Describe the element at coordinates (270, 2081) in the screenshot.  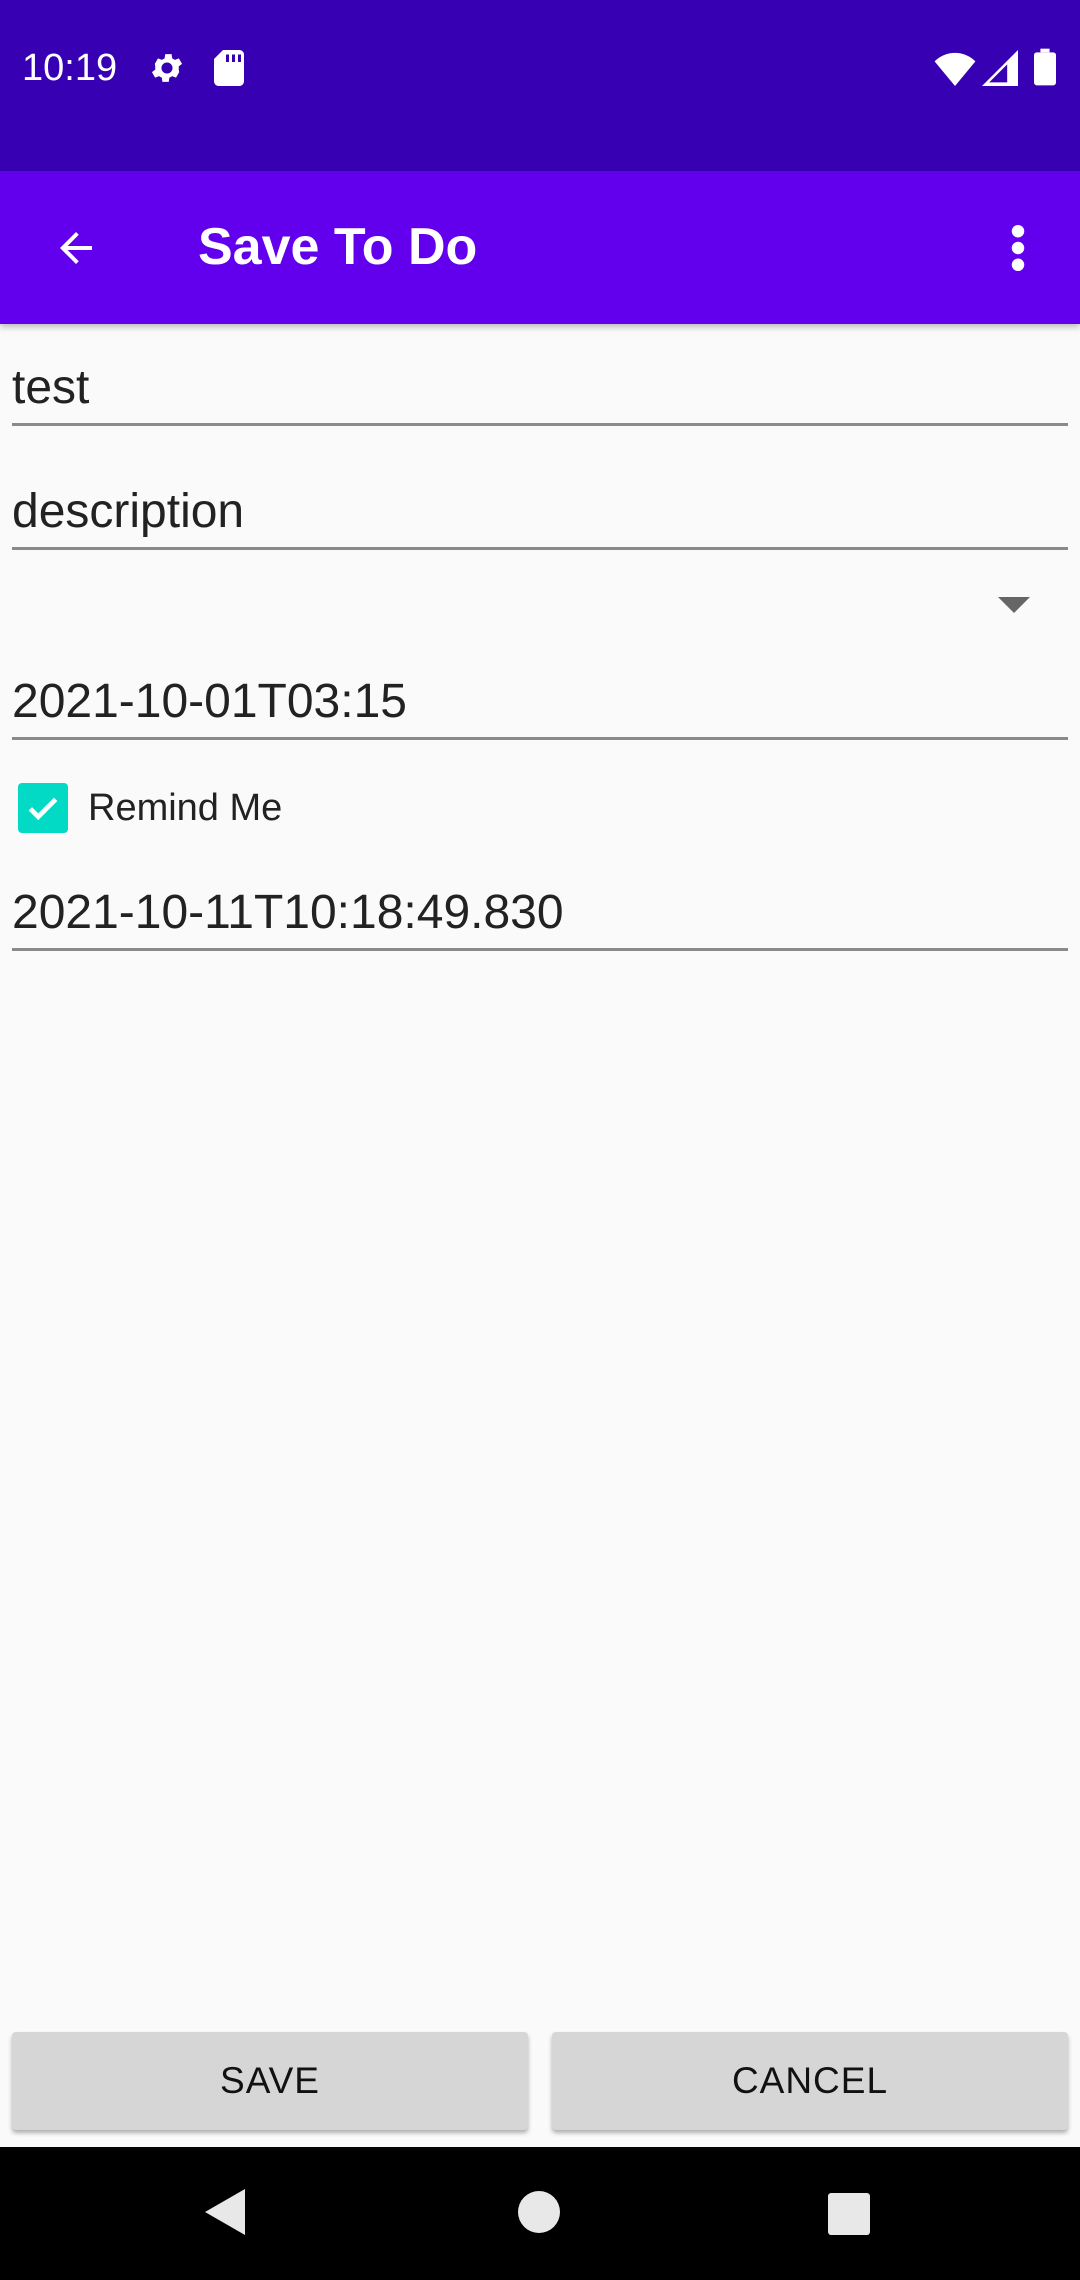
I see `save-button: SAVE` at that location.